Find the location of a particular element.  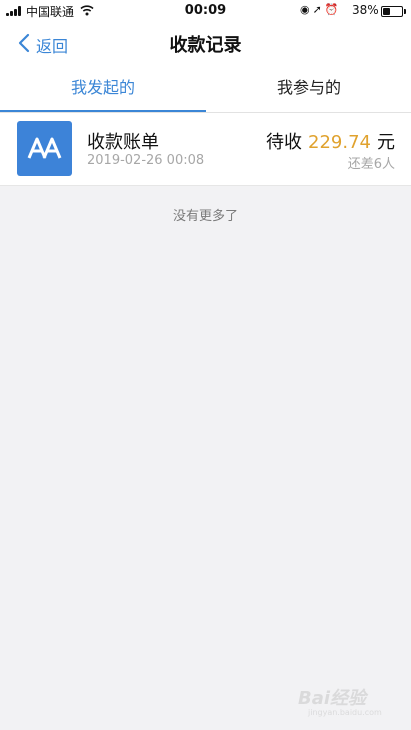

active-tab-indicator is located at coordinates (103, 111).